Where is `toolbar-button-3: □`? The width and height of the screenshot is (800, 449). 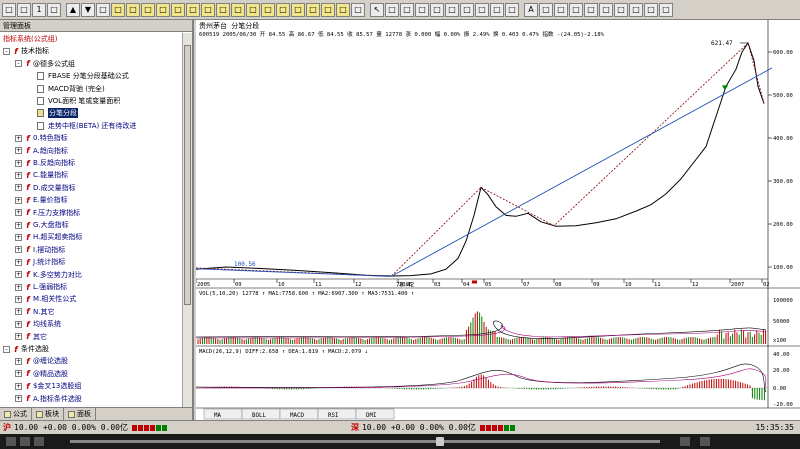 toolbar-button-3: □ is located at coordinates (54, 9).